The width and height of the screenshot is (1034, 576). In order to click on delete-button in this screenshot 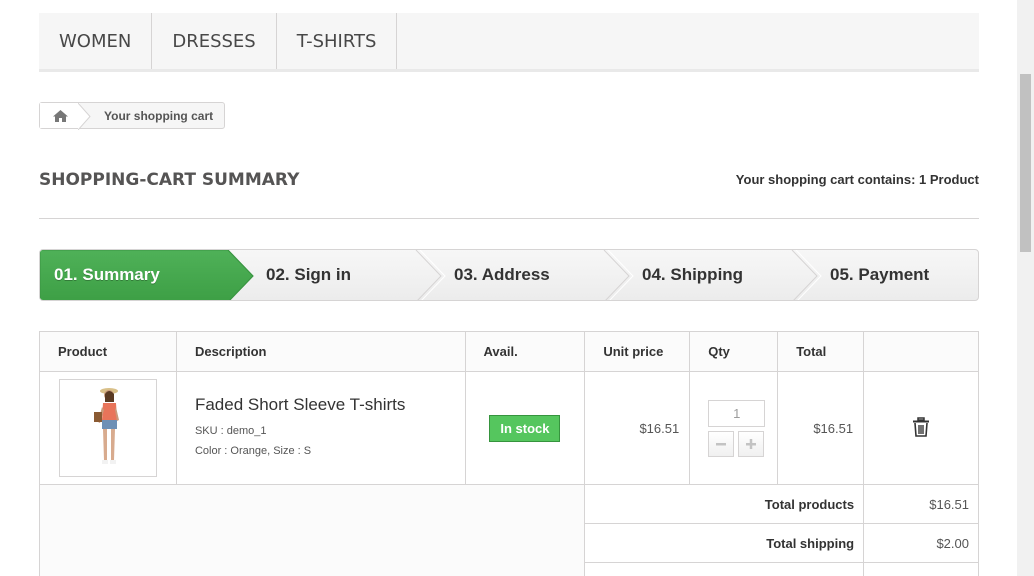, I will do `click(921, 428)`.